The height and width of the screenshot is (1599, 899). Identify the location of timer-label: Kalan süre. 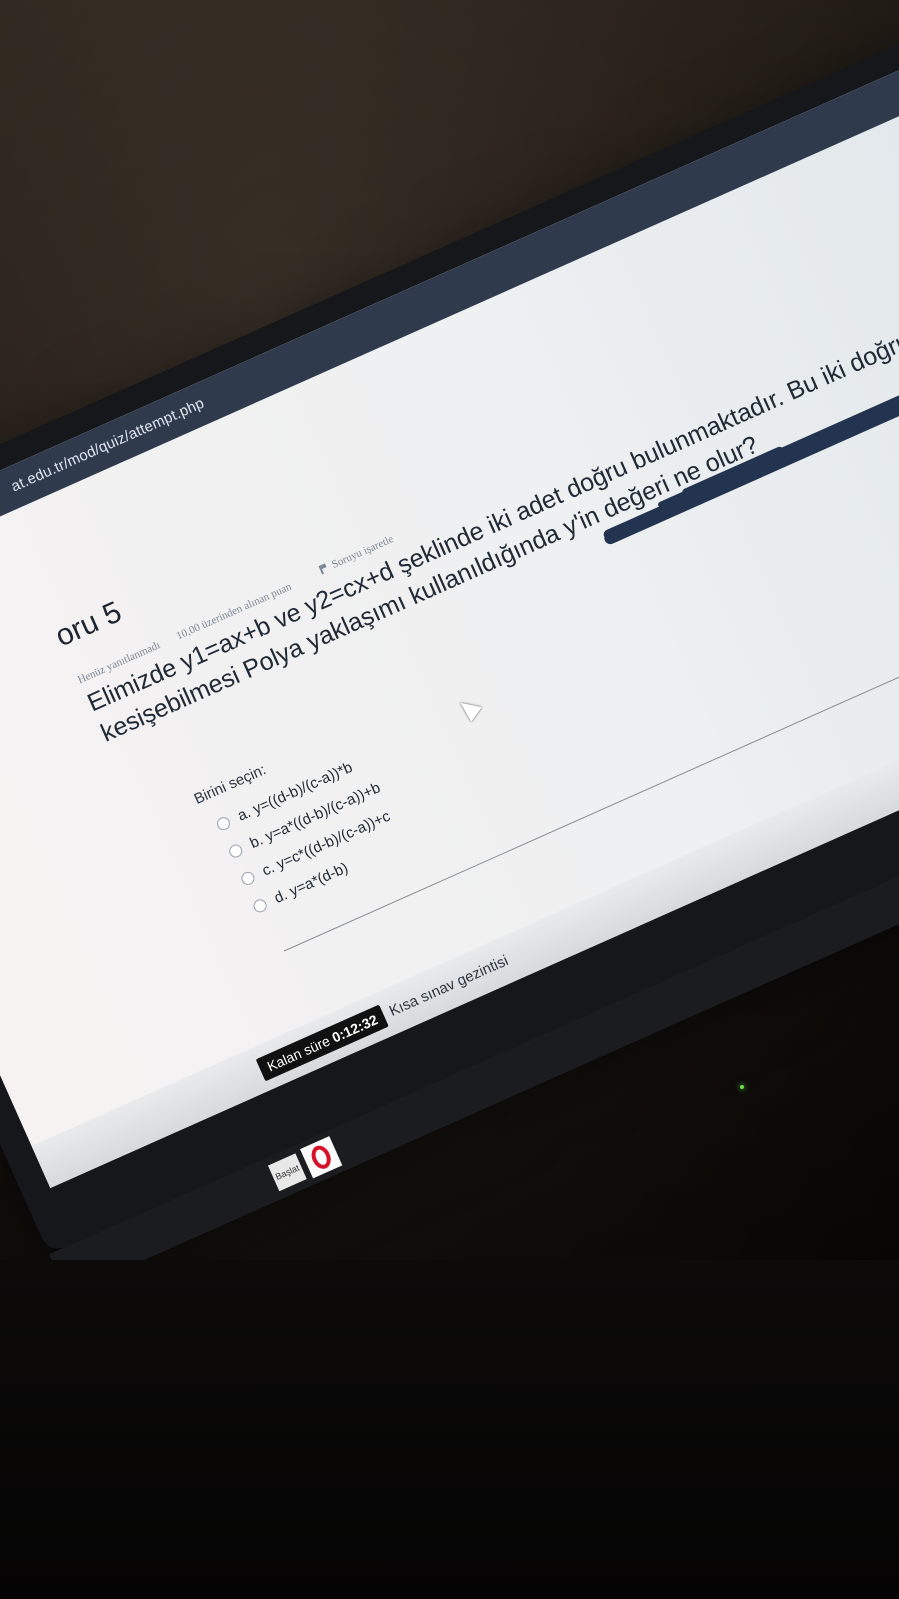
(298, 1053).